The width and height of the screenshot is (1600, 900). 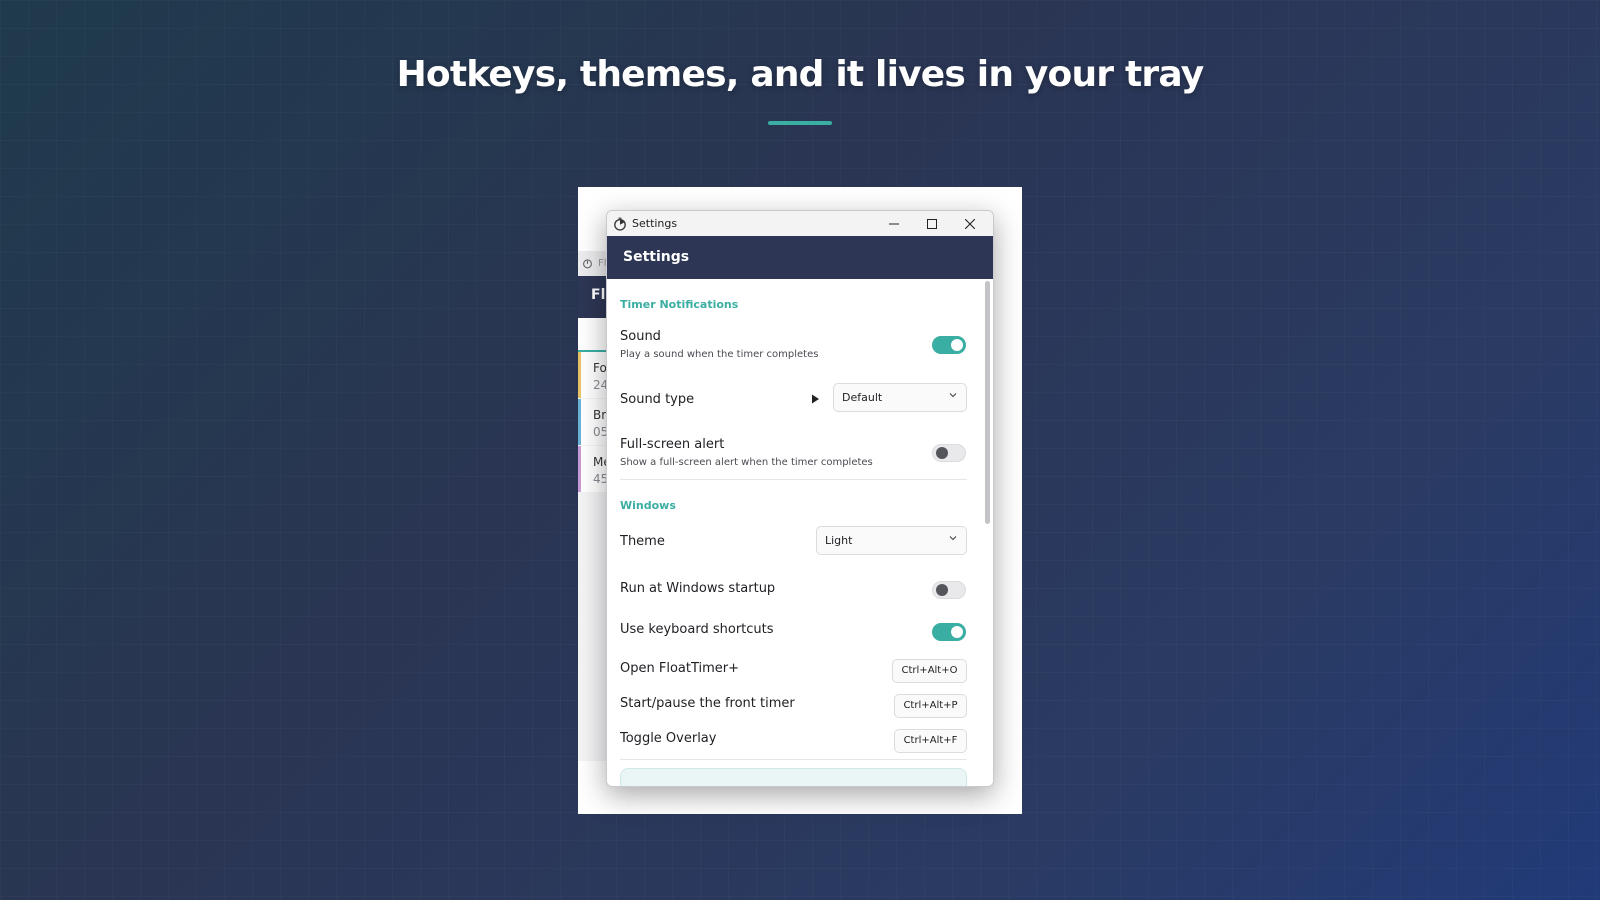 What do you see at coordinates (815, 399) in the screenshot?
I see `play-icon` at bounding box center [815, 399].